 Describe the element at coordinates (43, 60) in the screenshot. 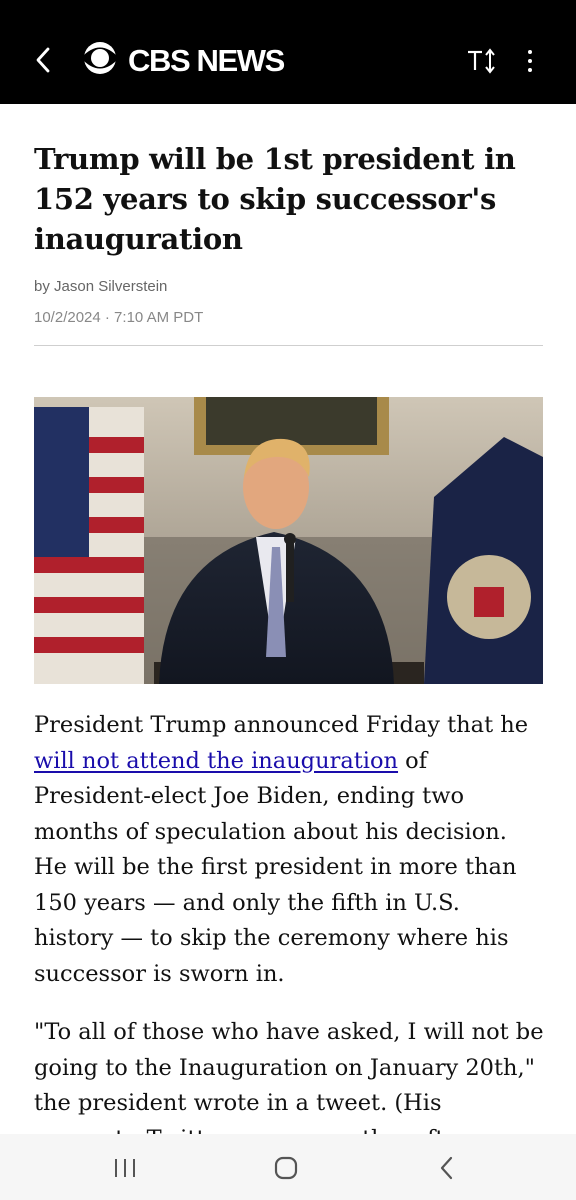

I see `back-arrow-icon` at that location.